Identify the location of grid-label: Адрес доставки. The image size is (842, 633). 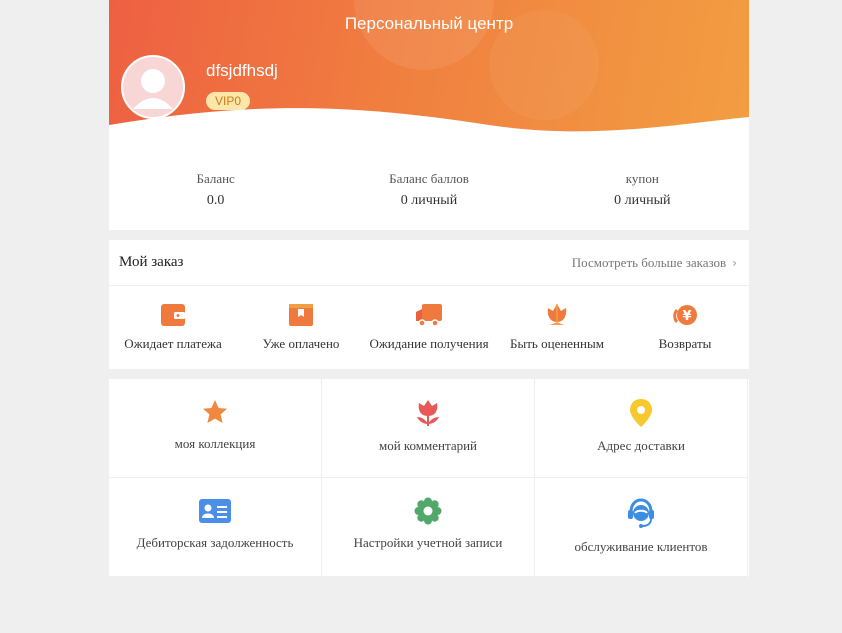
(641, 445).